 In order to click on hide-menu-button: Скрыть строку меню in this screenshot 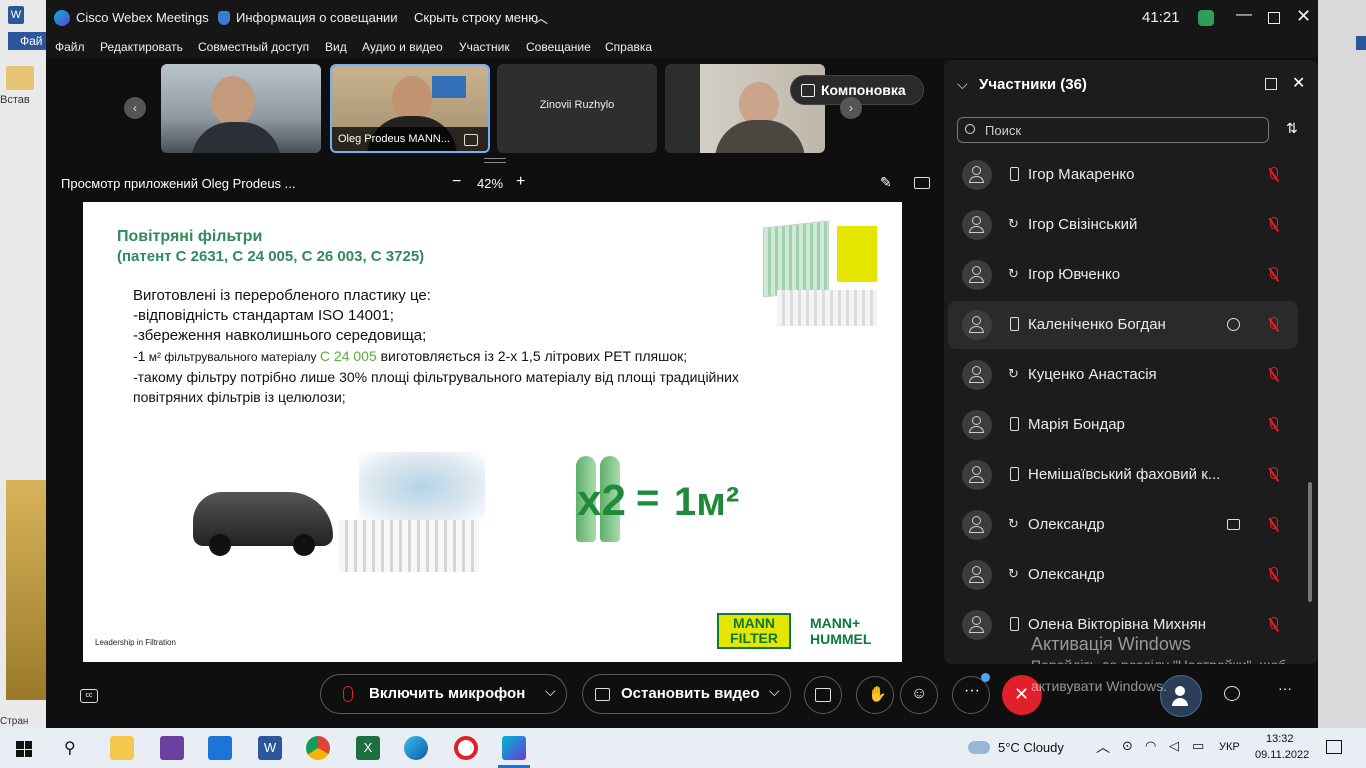, I will do `click(476, 17)`.